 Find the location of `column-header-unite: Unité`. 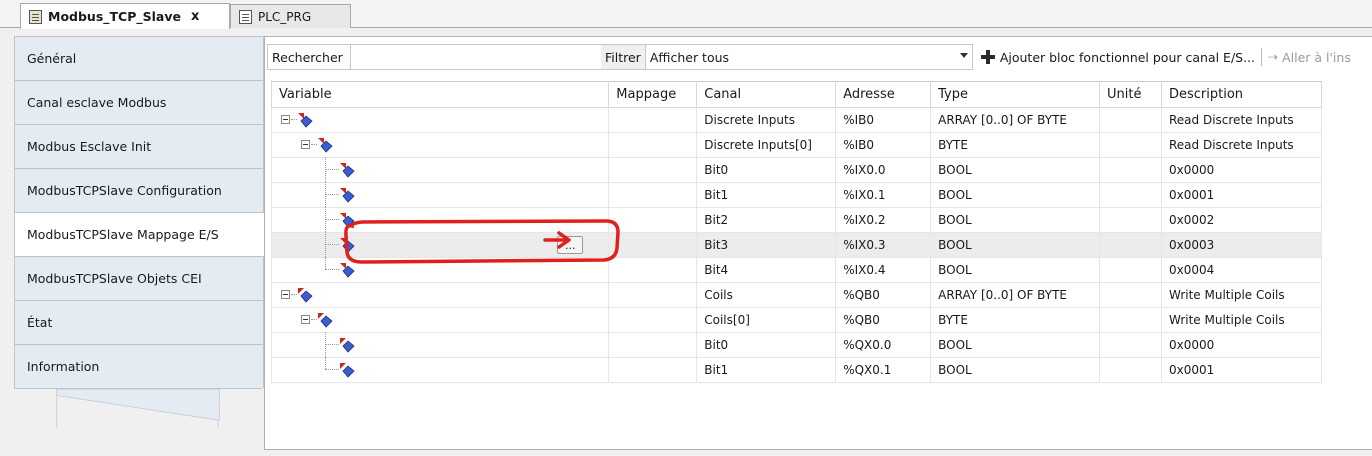

column-header-unite: Unité is located at coordinates (1130, 94).